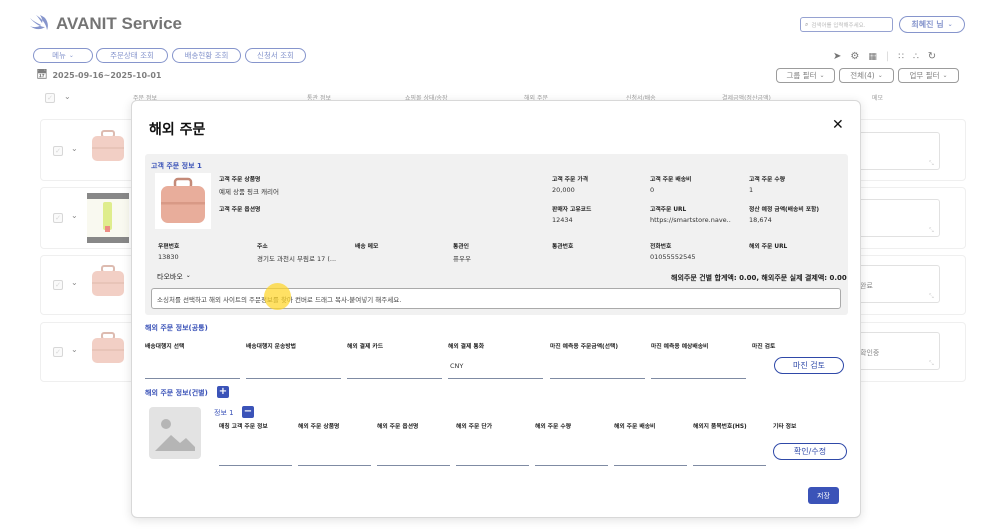 Image resolution: width=997 pixels, height=529 pixels. What do you see at coordinates (461, 247) in the screenshot?
I see `label: 통관인` at bounding box center [461, 247].